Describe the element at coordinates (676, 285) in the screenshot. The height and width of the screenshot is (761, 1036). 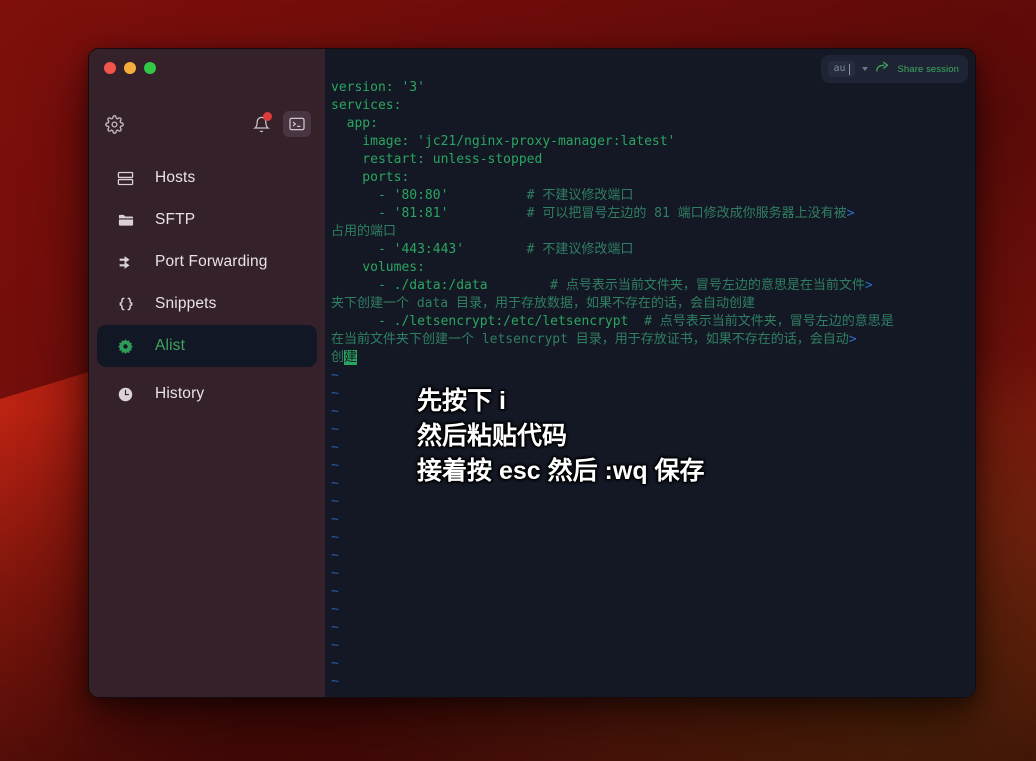
I see `terminal-span: # 点号表示当前文件夹，冒号左边的意思是在当前文件` at that location.